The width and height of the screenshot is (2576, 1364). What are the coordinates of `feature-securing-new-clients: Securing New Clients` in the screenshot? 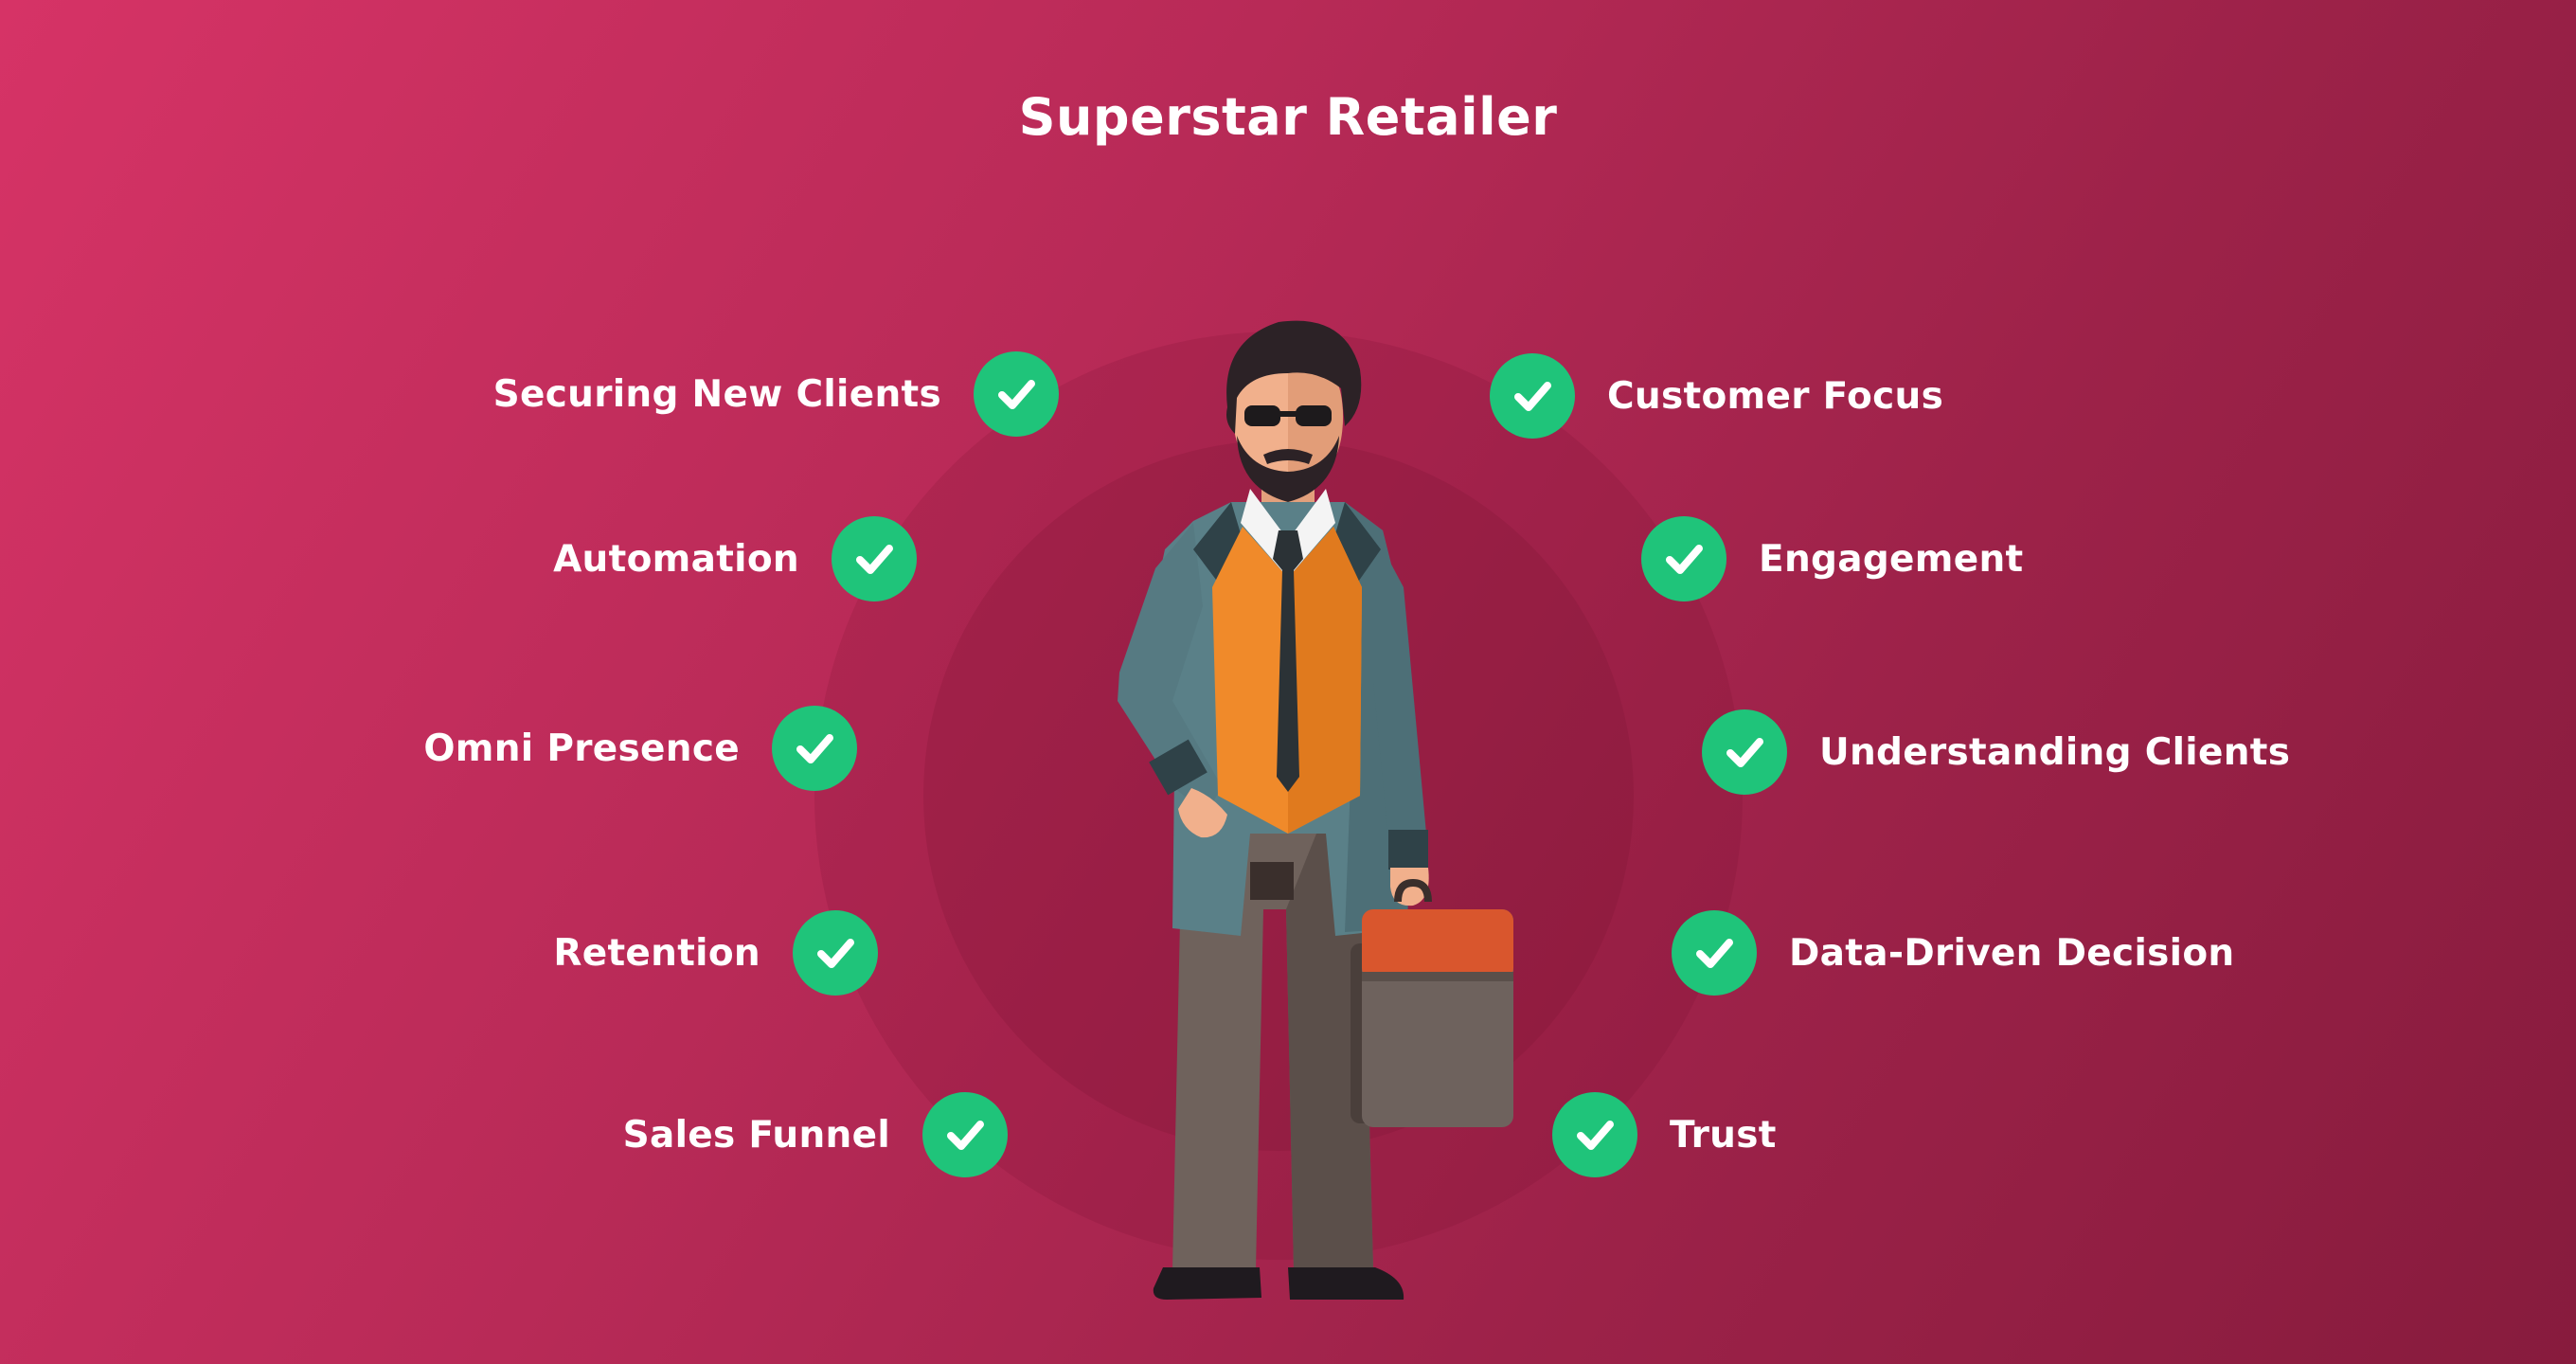 It's located at (776, 394).